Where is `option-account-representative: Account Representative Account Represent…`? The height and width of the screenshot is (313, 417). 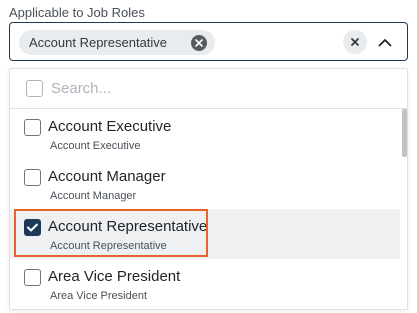
option-account-representative: Account Representative Account Represent… is located at coordinates (205, 234).